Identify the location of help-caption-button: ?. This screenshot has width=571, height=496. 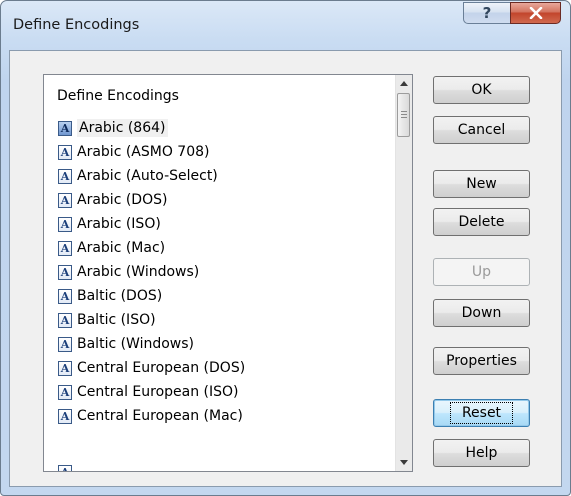
(486, 13).